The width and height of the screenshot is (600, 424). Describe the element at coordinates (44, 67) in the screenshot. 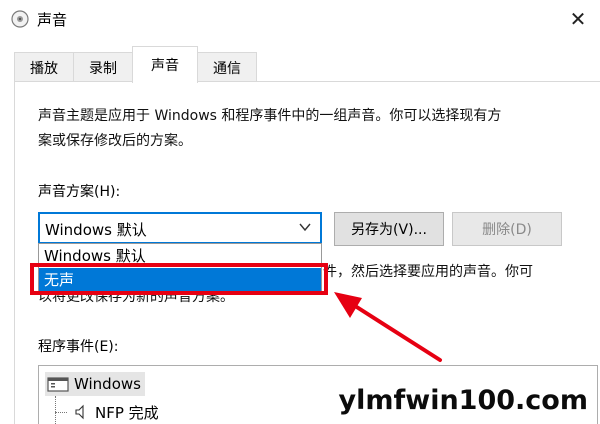

I see `tab-playback: 播放` at that location.